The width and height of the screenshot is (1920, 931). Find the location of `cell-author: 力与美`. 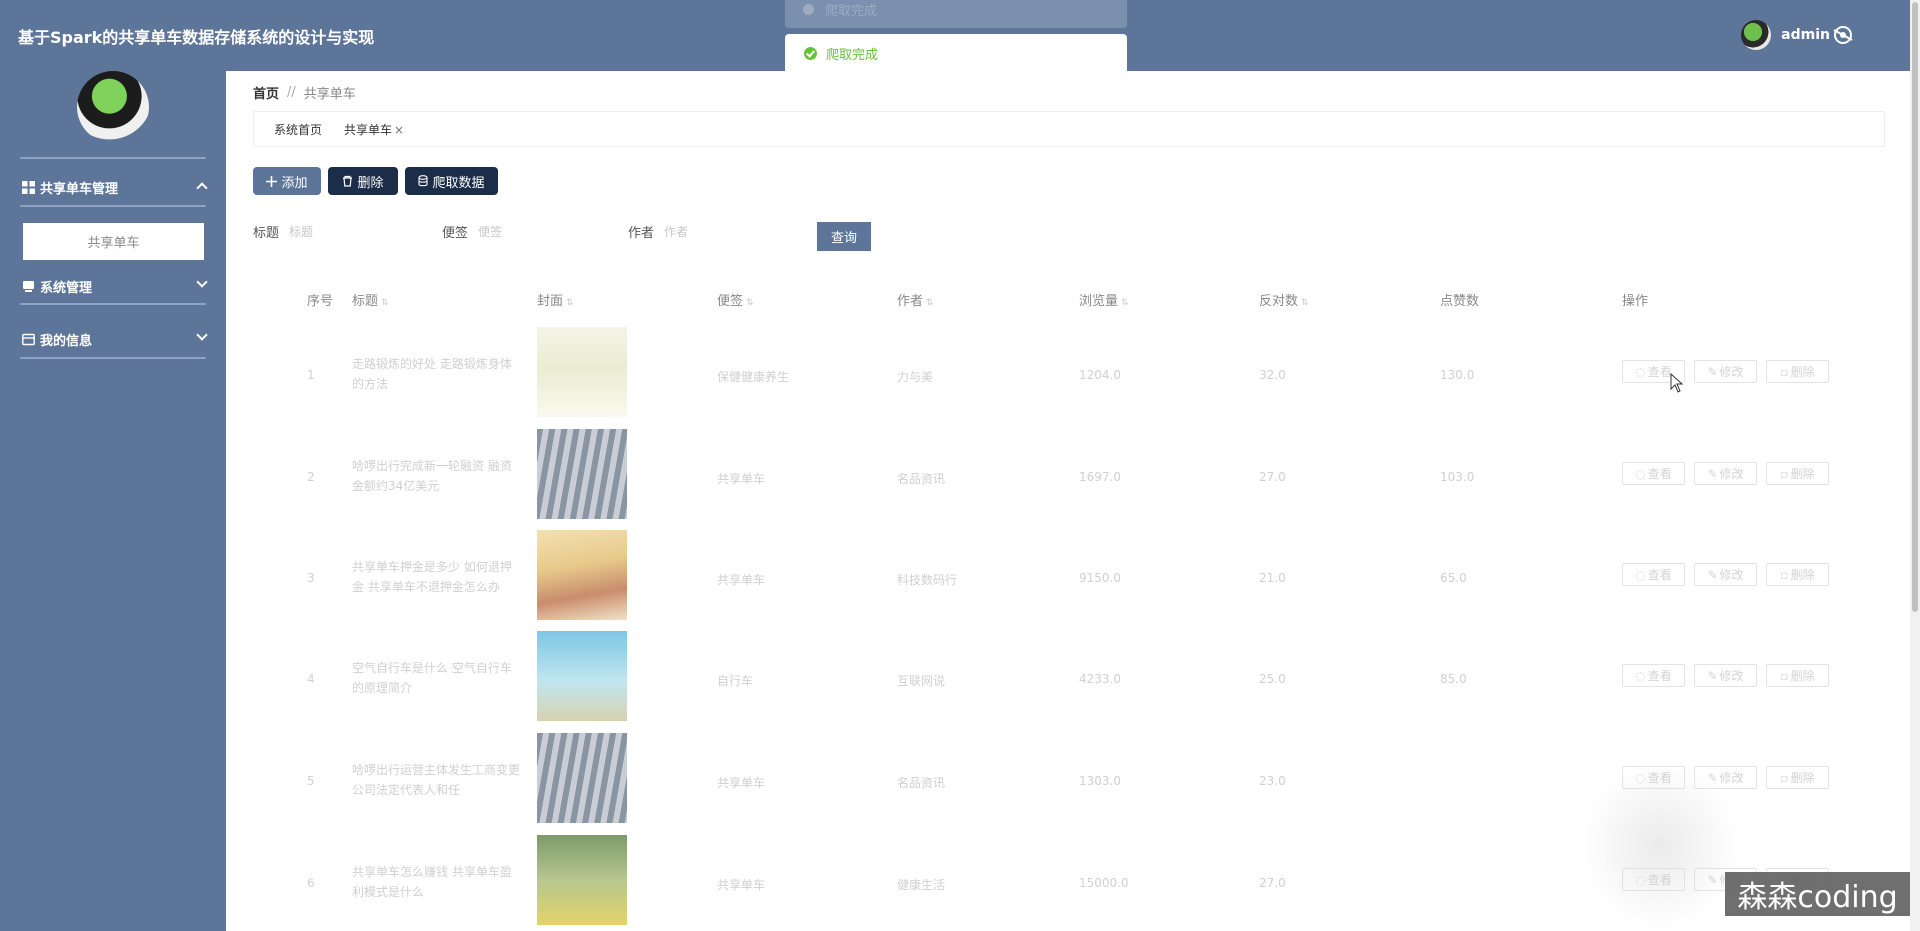

cell-author: 力与美 is located at coordinates (915, 377).